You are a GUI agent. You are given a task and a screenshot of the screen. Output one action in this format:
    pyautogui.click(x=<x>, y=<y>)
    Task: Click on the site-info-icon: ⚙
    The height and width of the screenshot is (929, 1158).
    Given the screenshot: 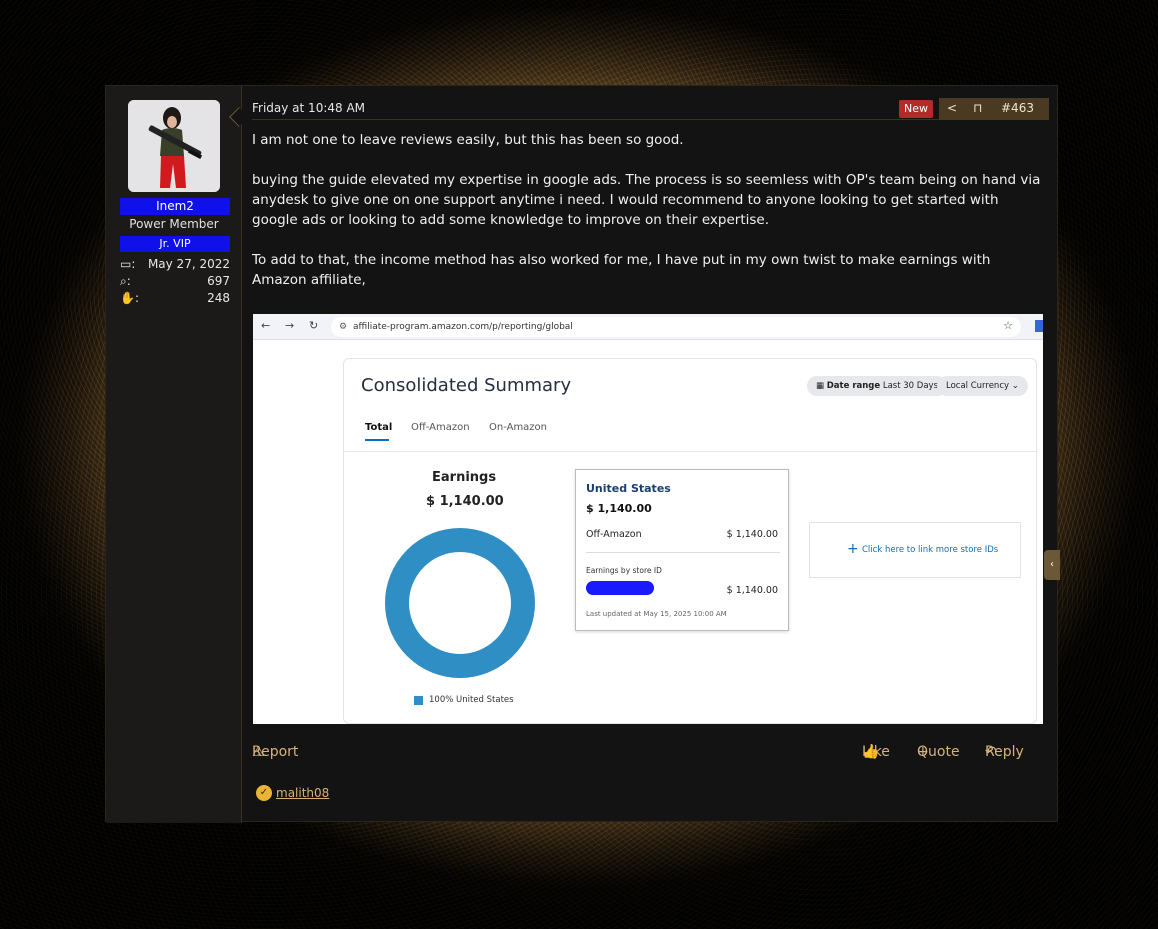 What is the action you would take?
    pyautogui.click(x=343, y=327)
    